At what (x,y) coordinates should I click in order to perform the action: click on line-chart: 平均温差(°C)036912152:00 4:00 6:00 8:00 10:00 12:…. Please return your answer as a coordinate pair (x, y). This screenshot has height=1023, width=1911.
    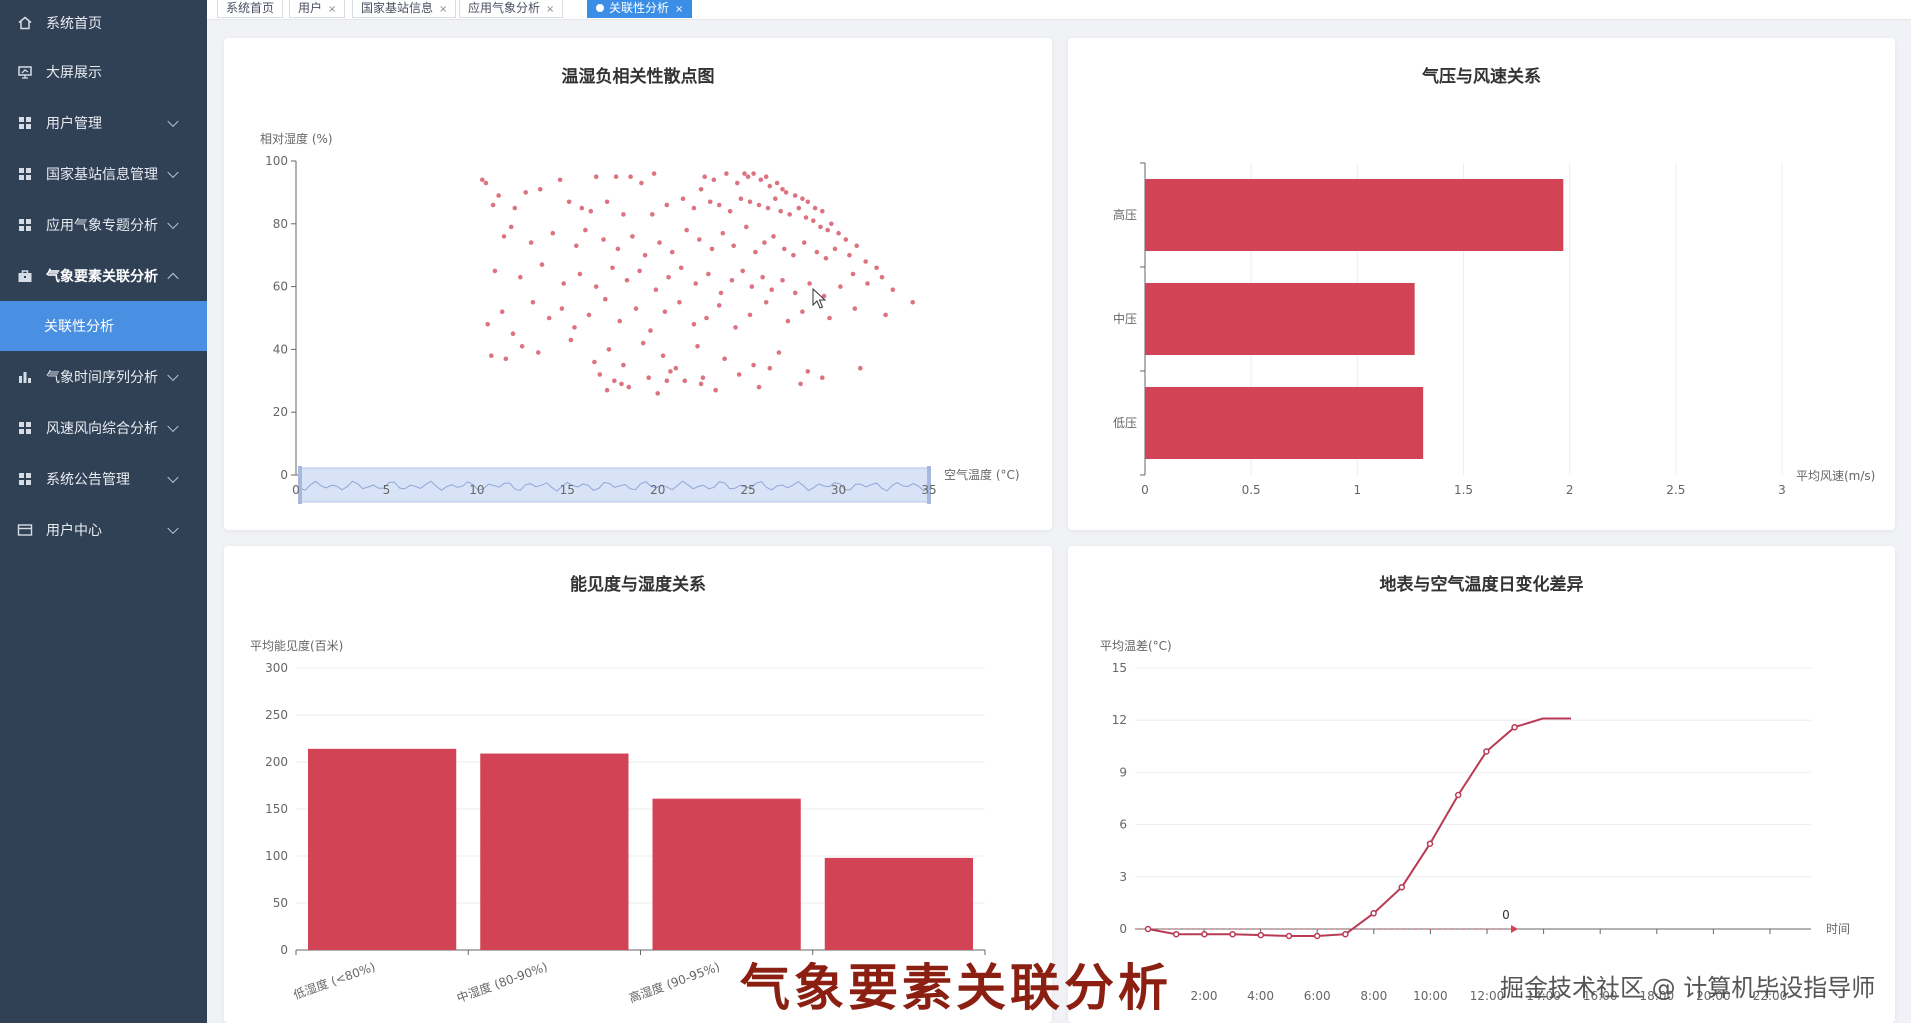
    Looking at the image, I should click on (1475, 821).